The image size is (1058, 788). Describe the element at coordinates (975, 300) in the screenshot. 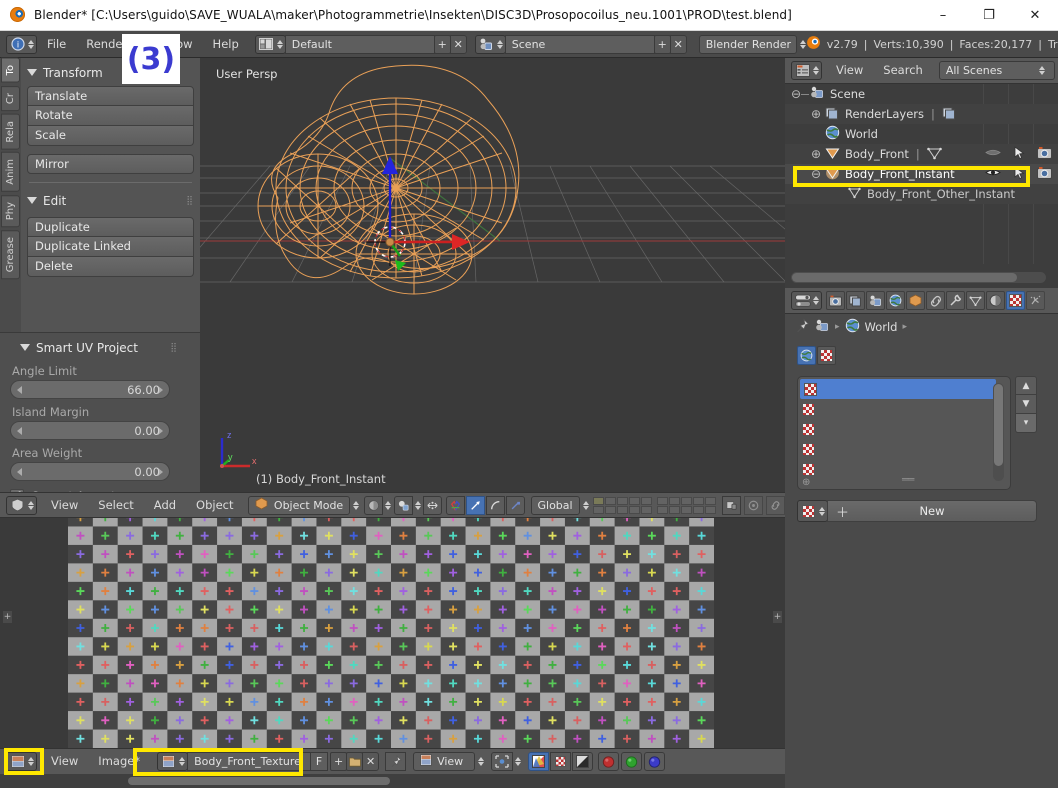

I see `object-data-tab-icon` at that location.